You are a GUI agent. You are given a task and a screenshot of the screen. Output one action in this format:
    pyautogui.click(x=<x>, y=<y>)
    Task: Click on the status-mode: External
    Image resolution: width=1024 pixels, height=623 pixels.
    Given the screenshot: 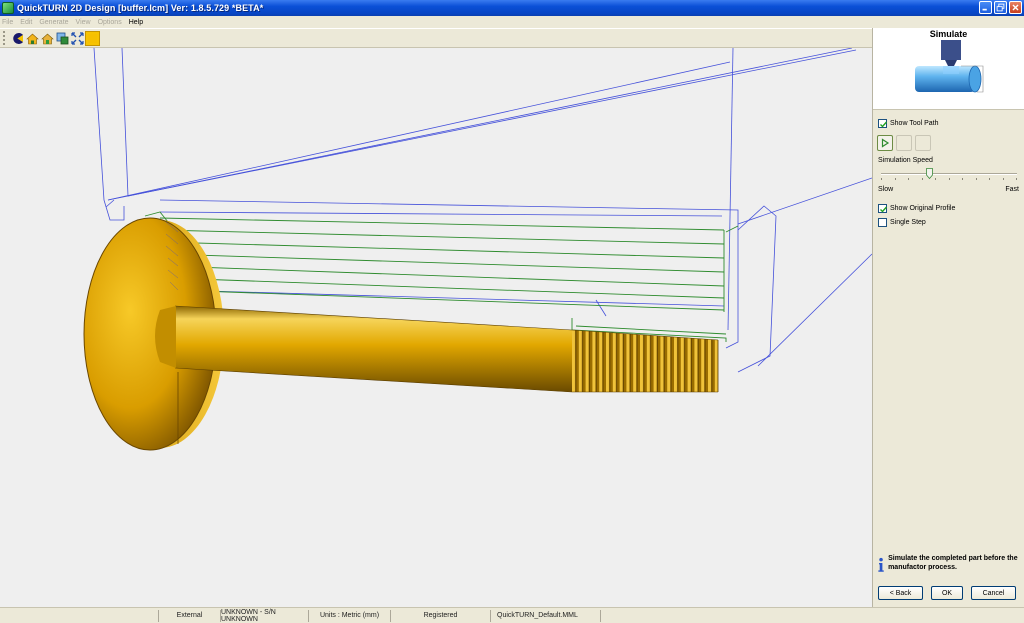 What is the action you would take?
    pyautogui.click(x=189, y=615)
    